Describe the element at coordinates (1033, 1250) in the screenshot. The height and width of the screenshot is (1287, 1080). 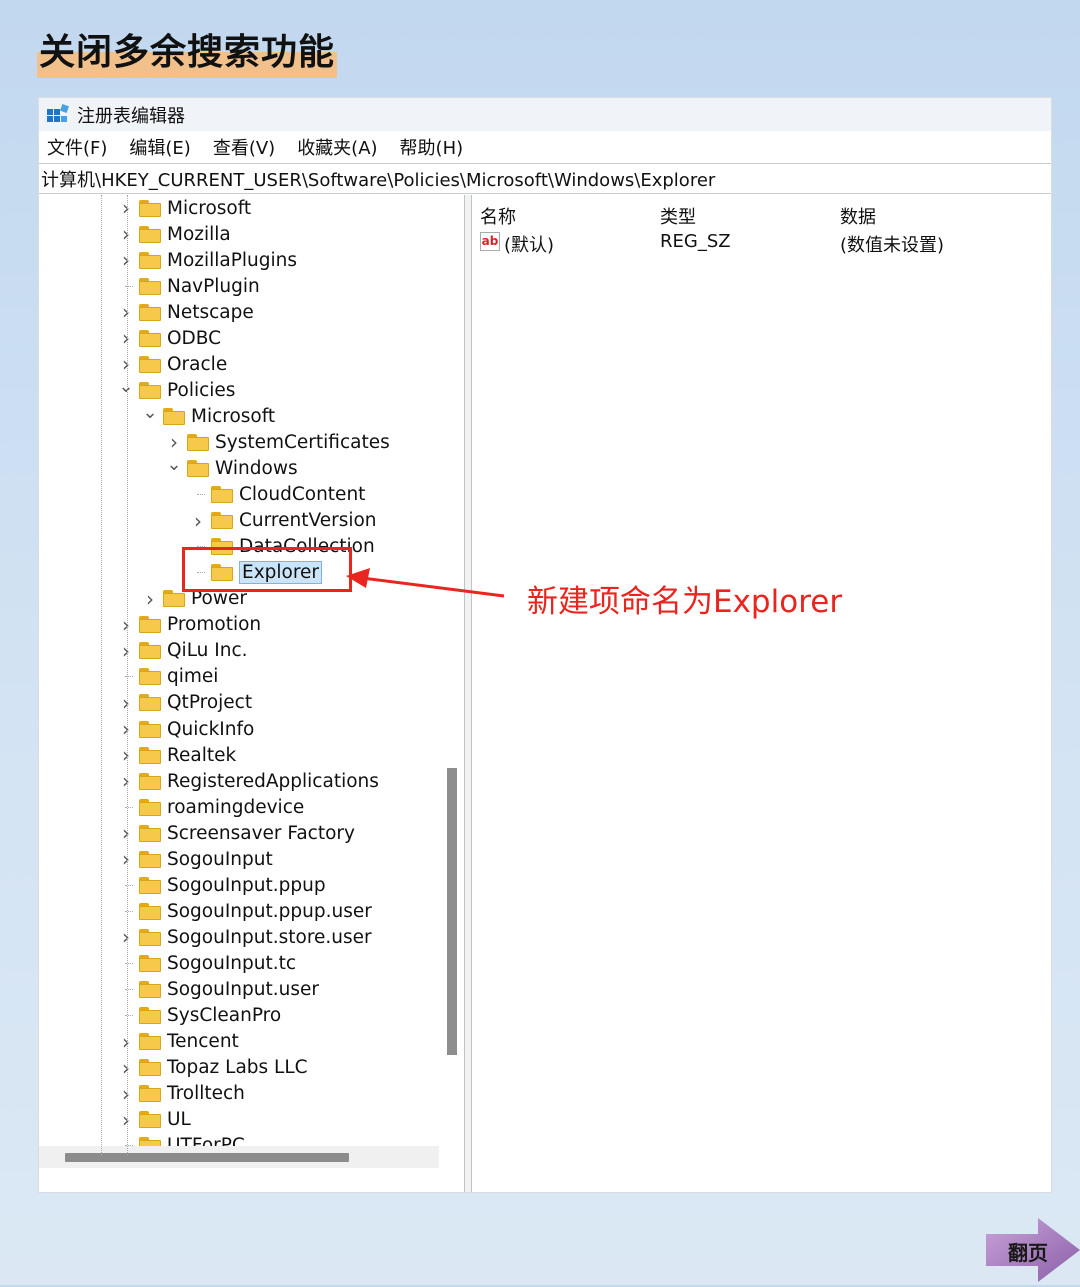
I see `next-page-button: 翻页` at that location.